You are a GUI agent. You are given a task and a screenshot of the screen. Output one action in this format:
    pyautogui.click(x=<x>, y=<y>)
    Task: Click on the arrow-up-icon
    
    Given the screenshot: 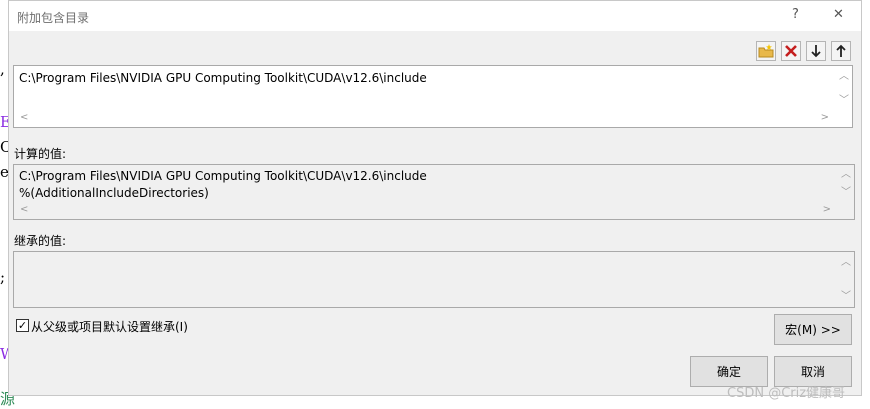 What is the action you would take?
    pyautogui.click(x=841, y=50)
    